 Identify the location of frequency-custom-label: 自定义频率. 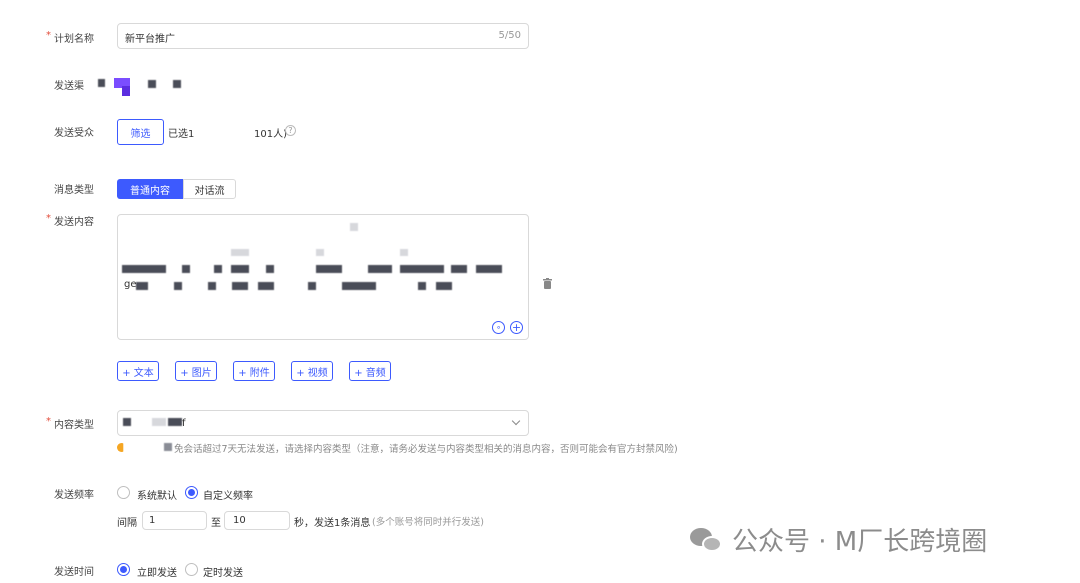
(228, 496).